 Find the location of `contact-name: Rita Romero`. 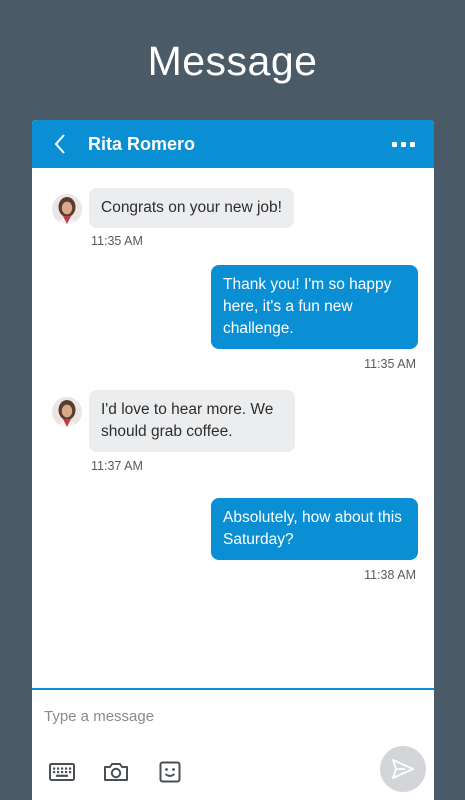

contact-name: Rita Romero is located at coordinates (141, 144).